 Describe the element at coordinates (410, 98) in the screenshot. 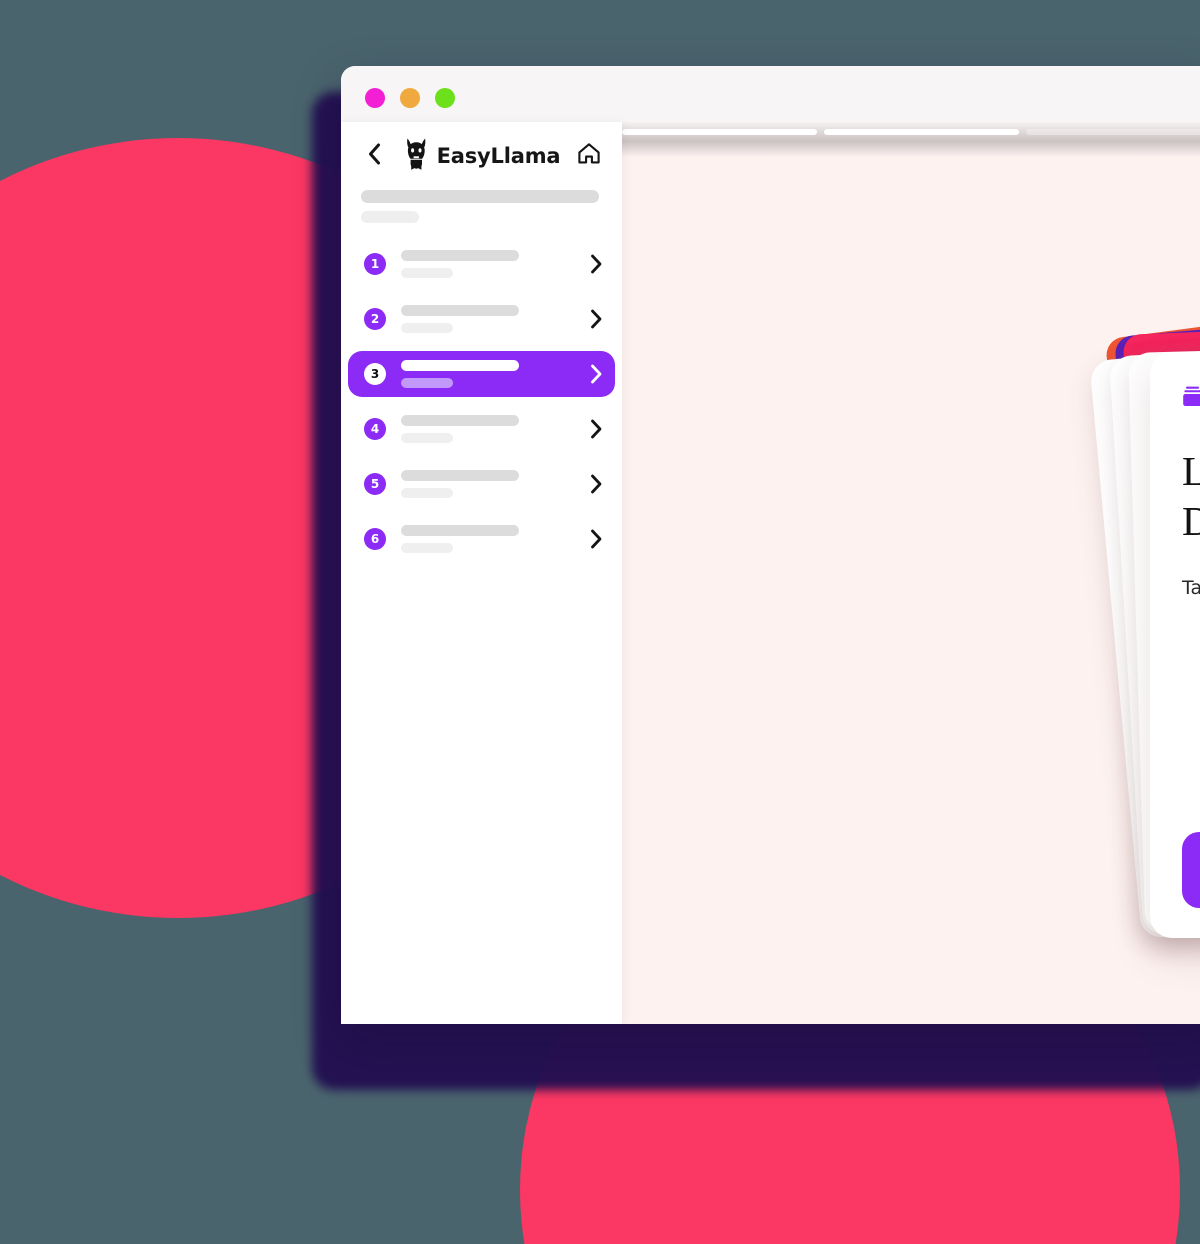

I see `window-minimize-button` at that location.